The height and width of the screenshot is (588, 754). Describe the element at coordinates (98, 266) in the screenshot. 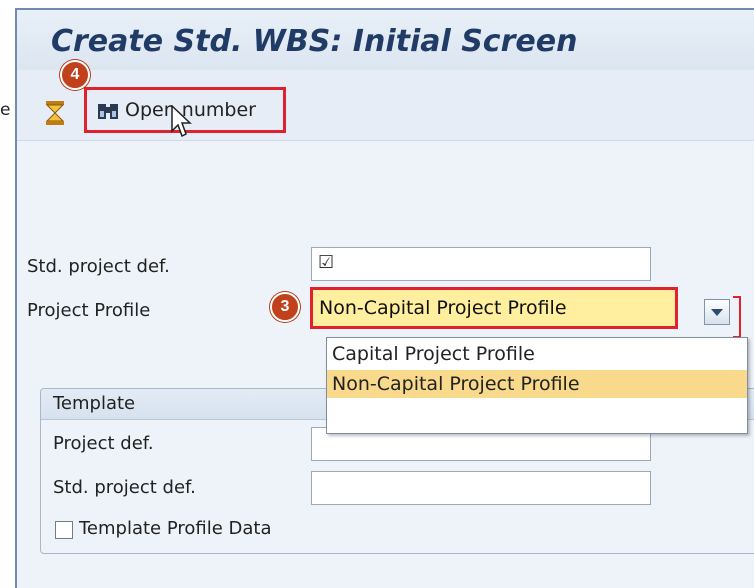

I see `std-project-def-label: Std. project def.` at that location.